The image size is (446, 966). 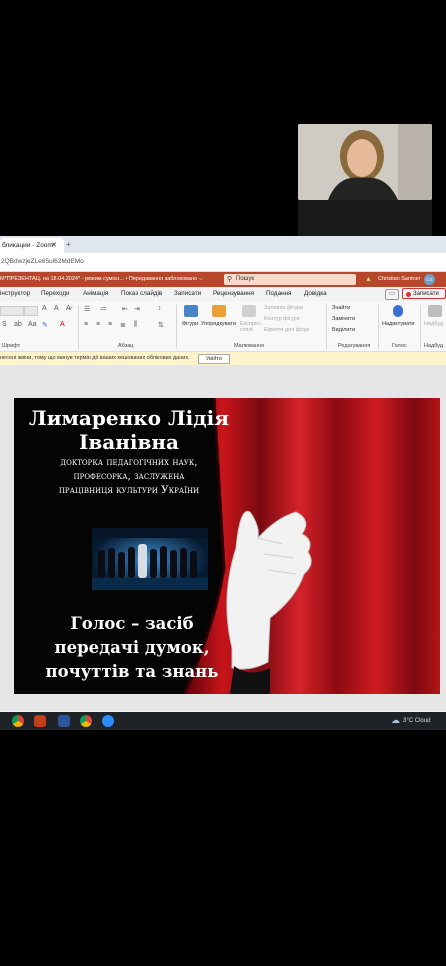 I want to click on text-direction-icon: ⇅, so click(x=161, y=325).